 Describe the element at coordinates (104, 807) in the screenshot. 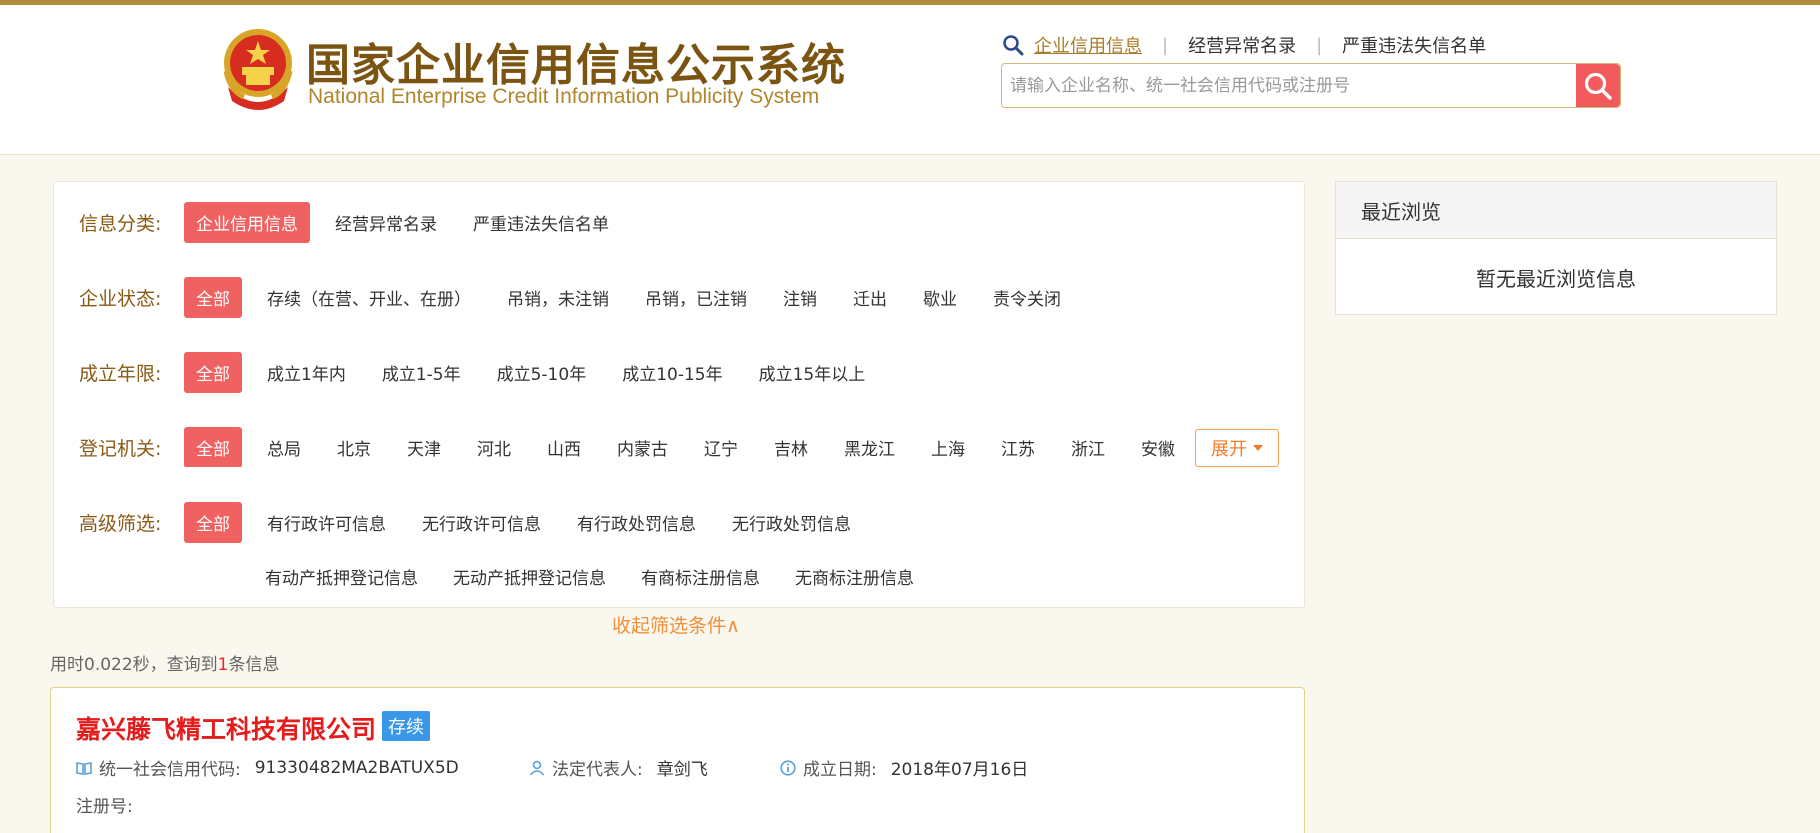

I see `registration-number-label: 注册号:` at that location.